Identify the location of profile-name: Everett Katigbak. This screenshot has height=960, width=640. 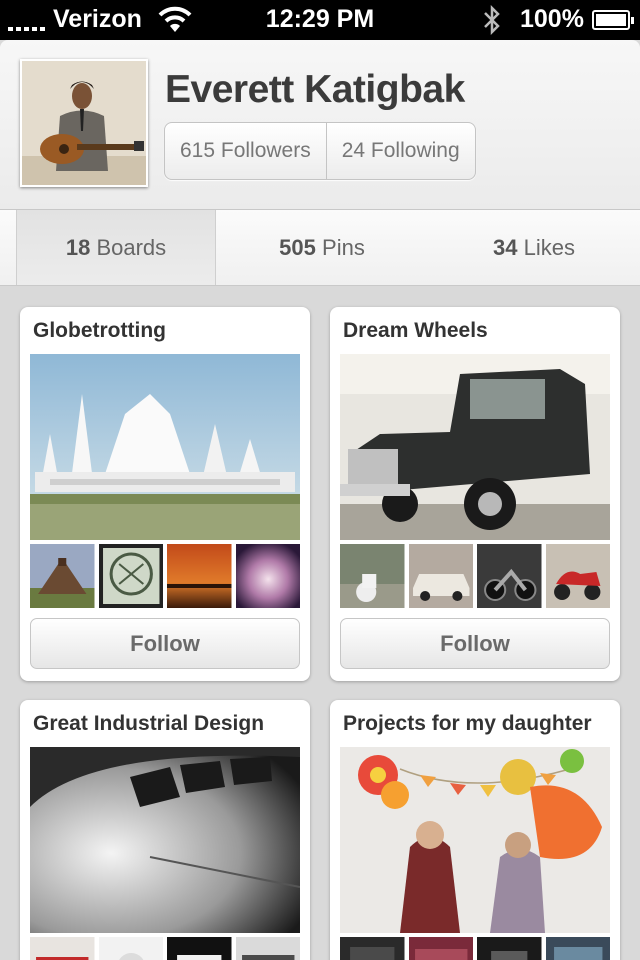
(315, 89).